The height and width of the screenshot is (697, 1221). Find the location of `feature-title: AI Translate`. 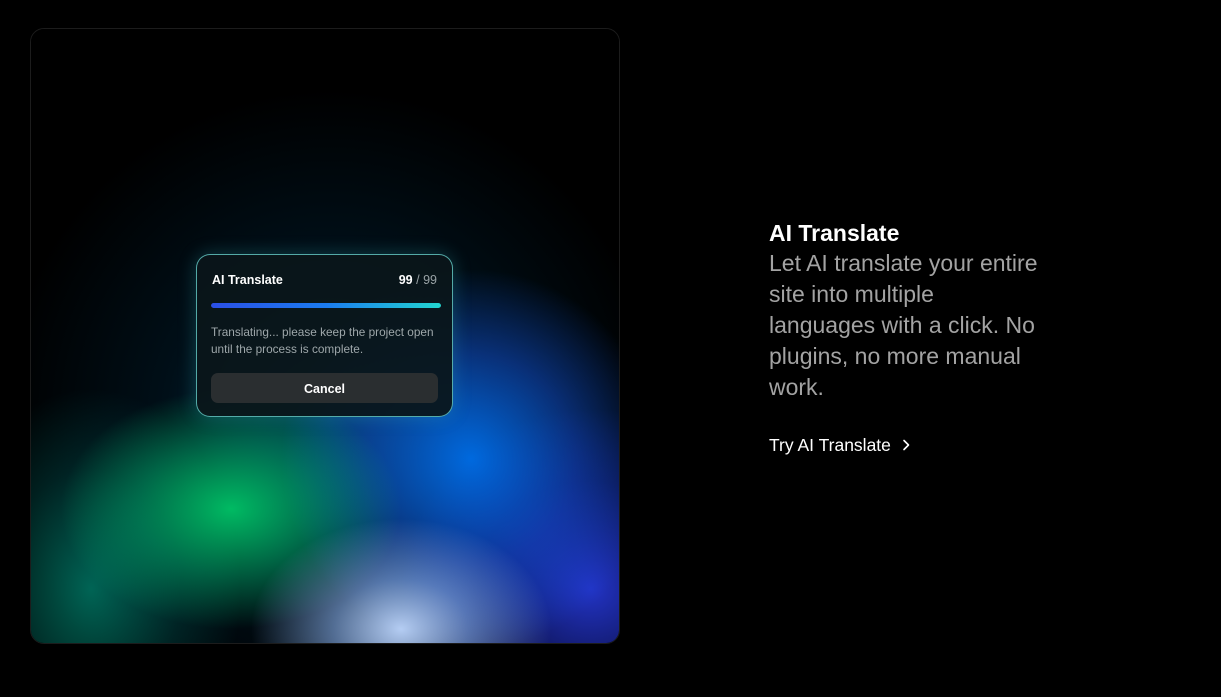

feature-title: AI Translate is located at coordinates (834, 233).